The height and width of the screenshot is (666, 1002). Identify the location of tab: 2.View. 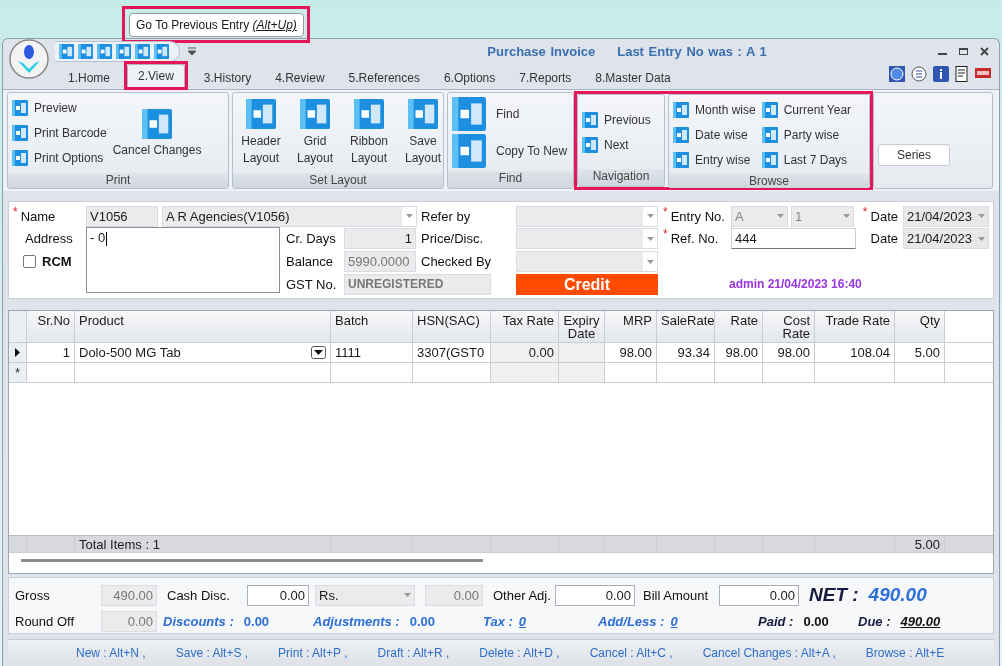
(156, 75).